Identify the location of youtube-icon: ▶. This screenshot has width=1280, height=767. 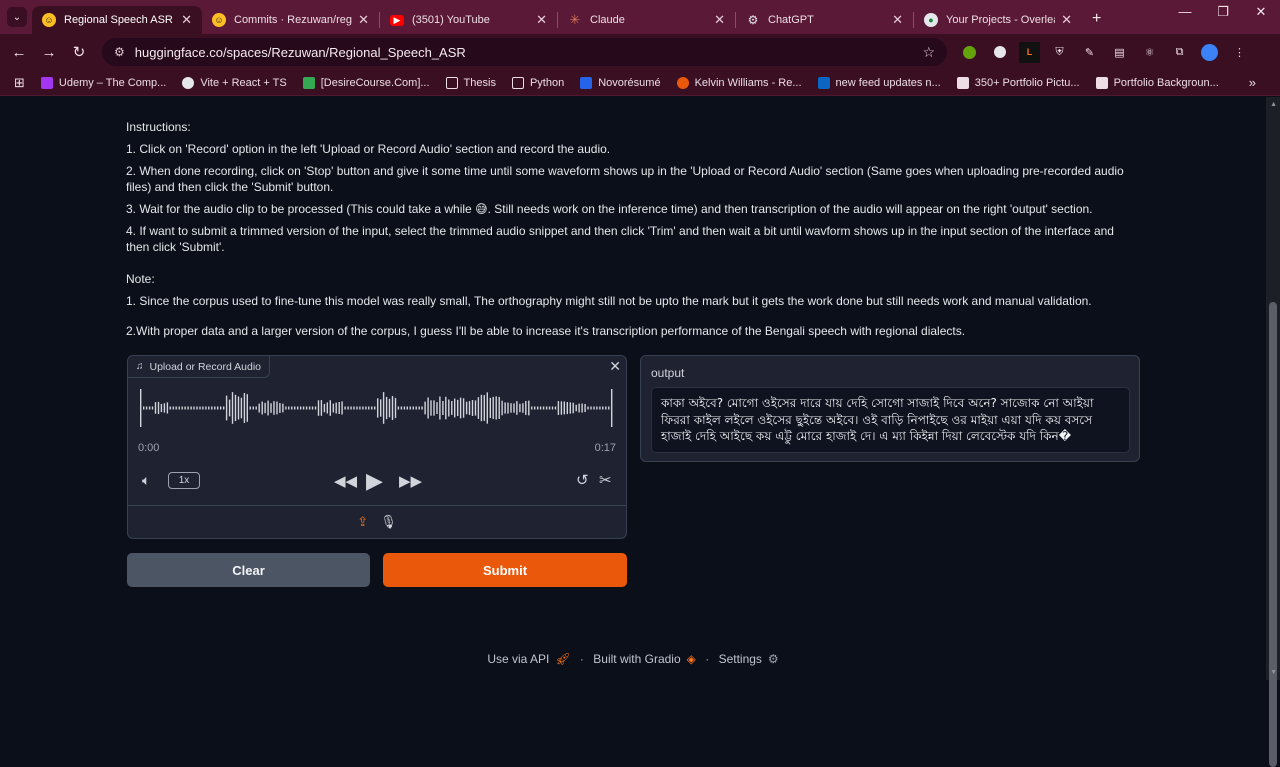
(397, 20).